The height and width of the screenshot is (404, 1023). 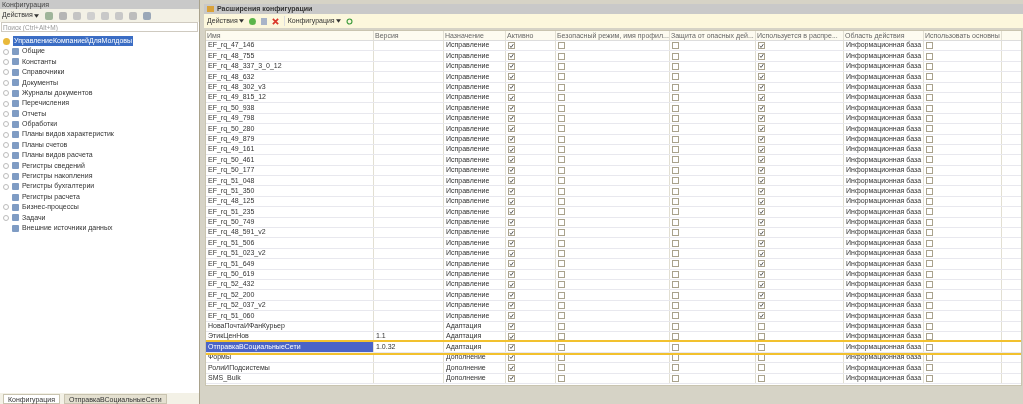 What do you see at coordinates (349, 21) in the screenshot?
I see `refresh-icon` at bounding box center [349, 21].